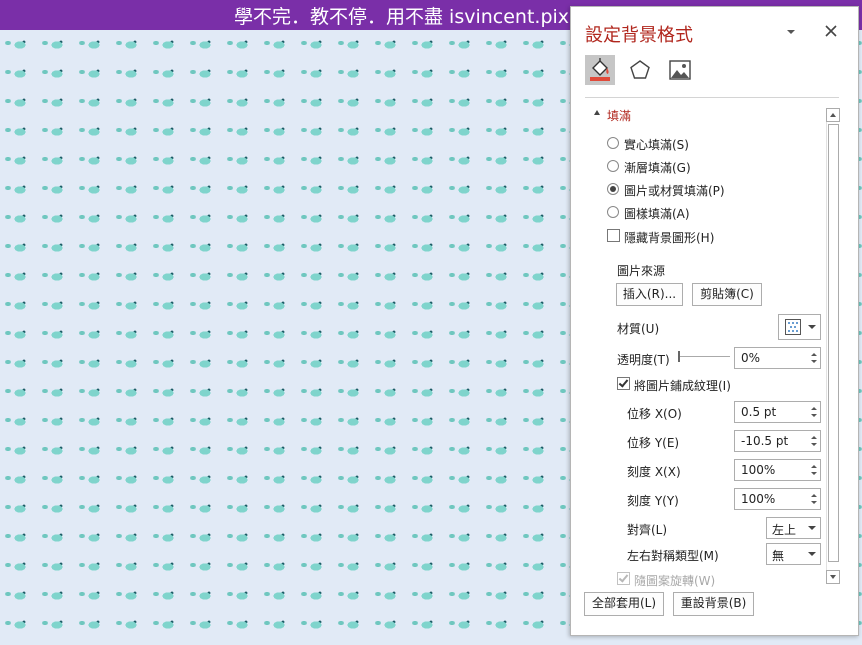 This screenshot has height=645, width=862. Describe the element at coordinates (679, 356) in the screenshot. I see `transparency-slider-handle` at that location.